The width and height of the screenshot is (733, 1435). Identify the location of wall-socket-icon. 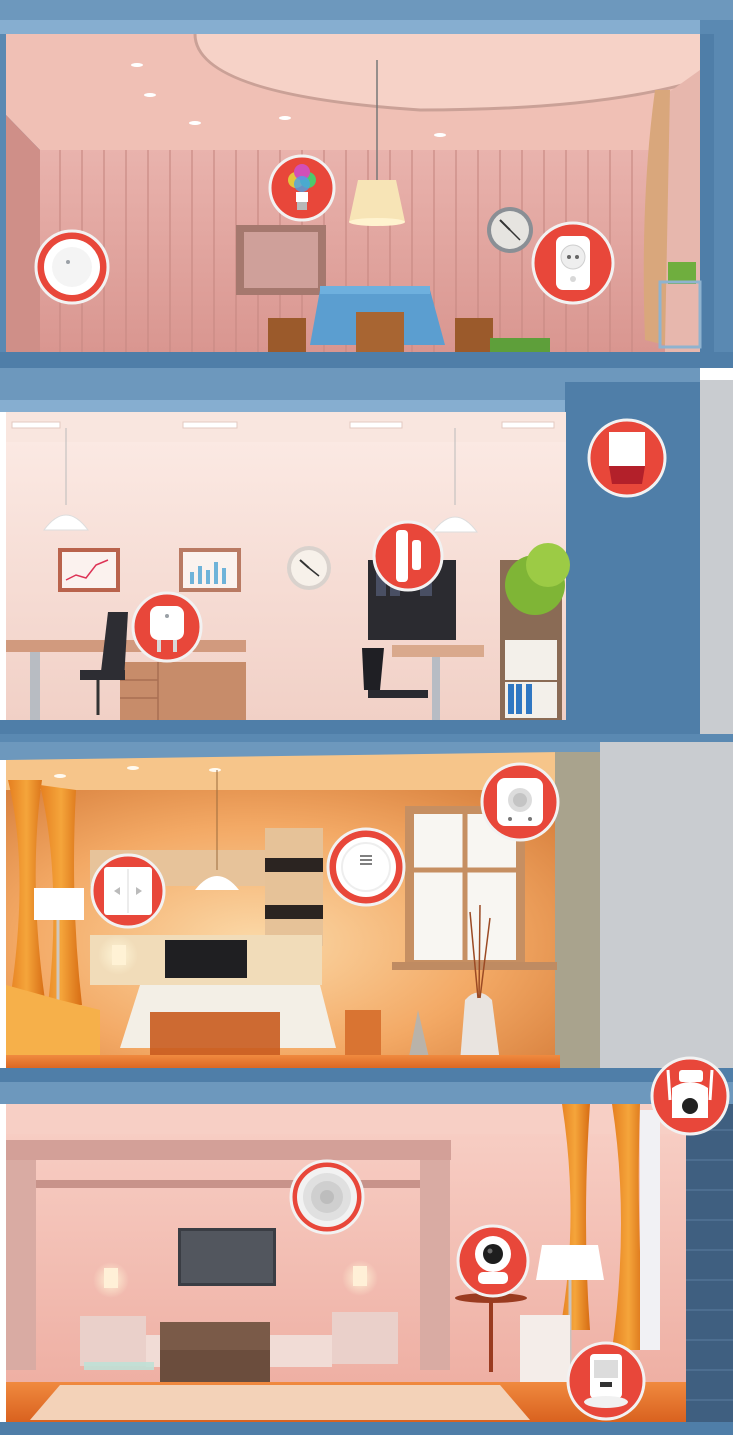
(573, 263).